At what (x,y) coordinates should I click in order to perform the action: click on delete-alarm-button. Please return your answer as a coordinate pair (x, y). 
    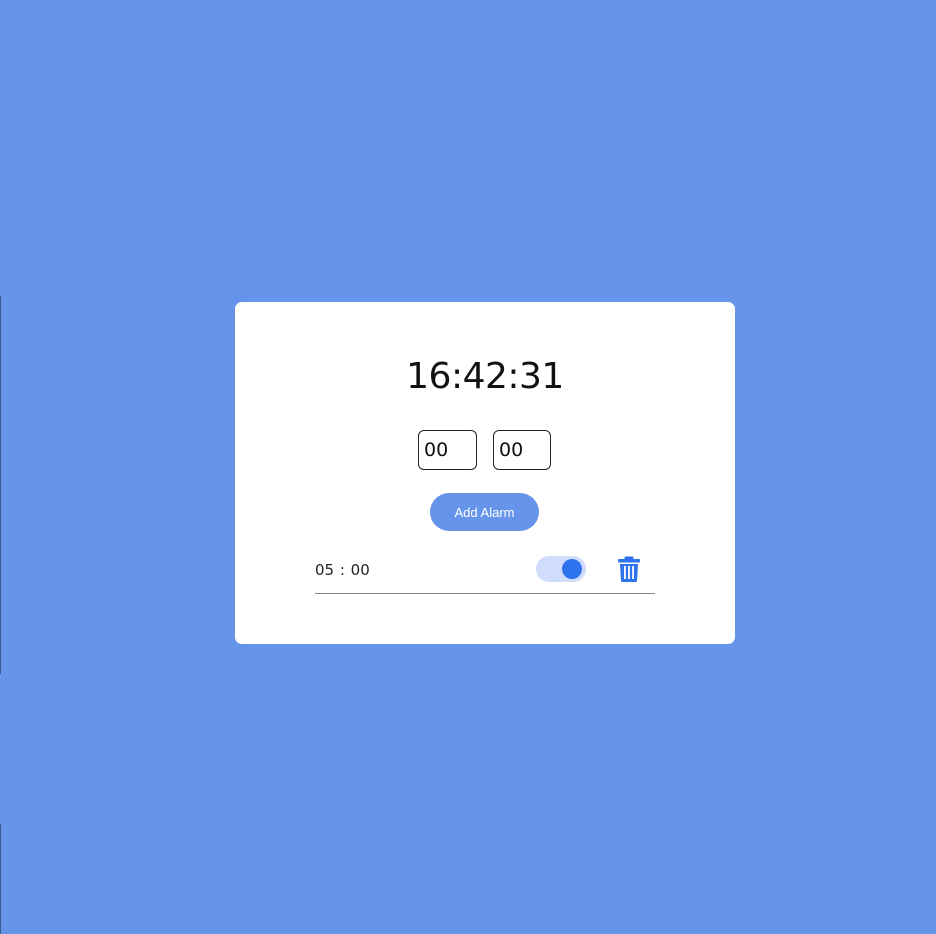
    Looking at the image, I should click on (629, 569).